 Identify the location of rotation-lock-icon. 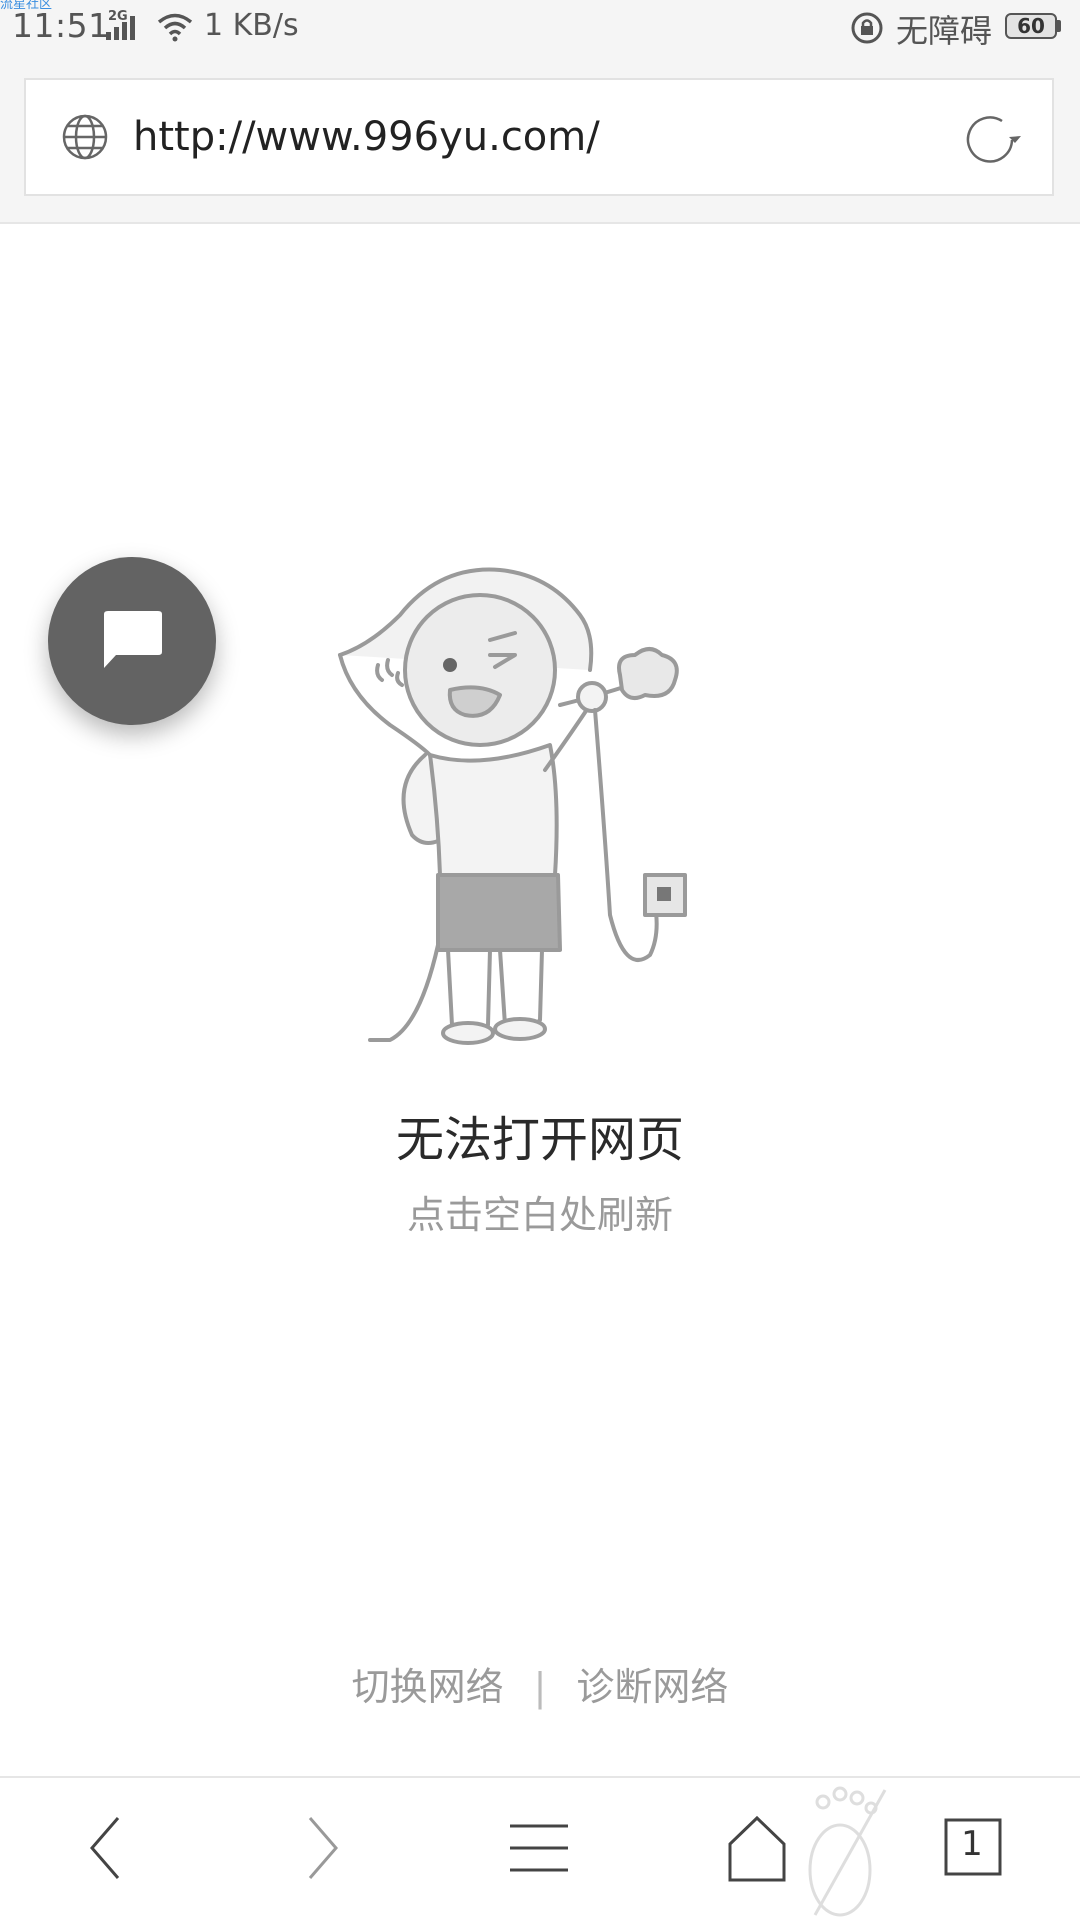
(867, 28).